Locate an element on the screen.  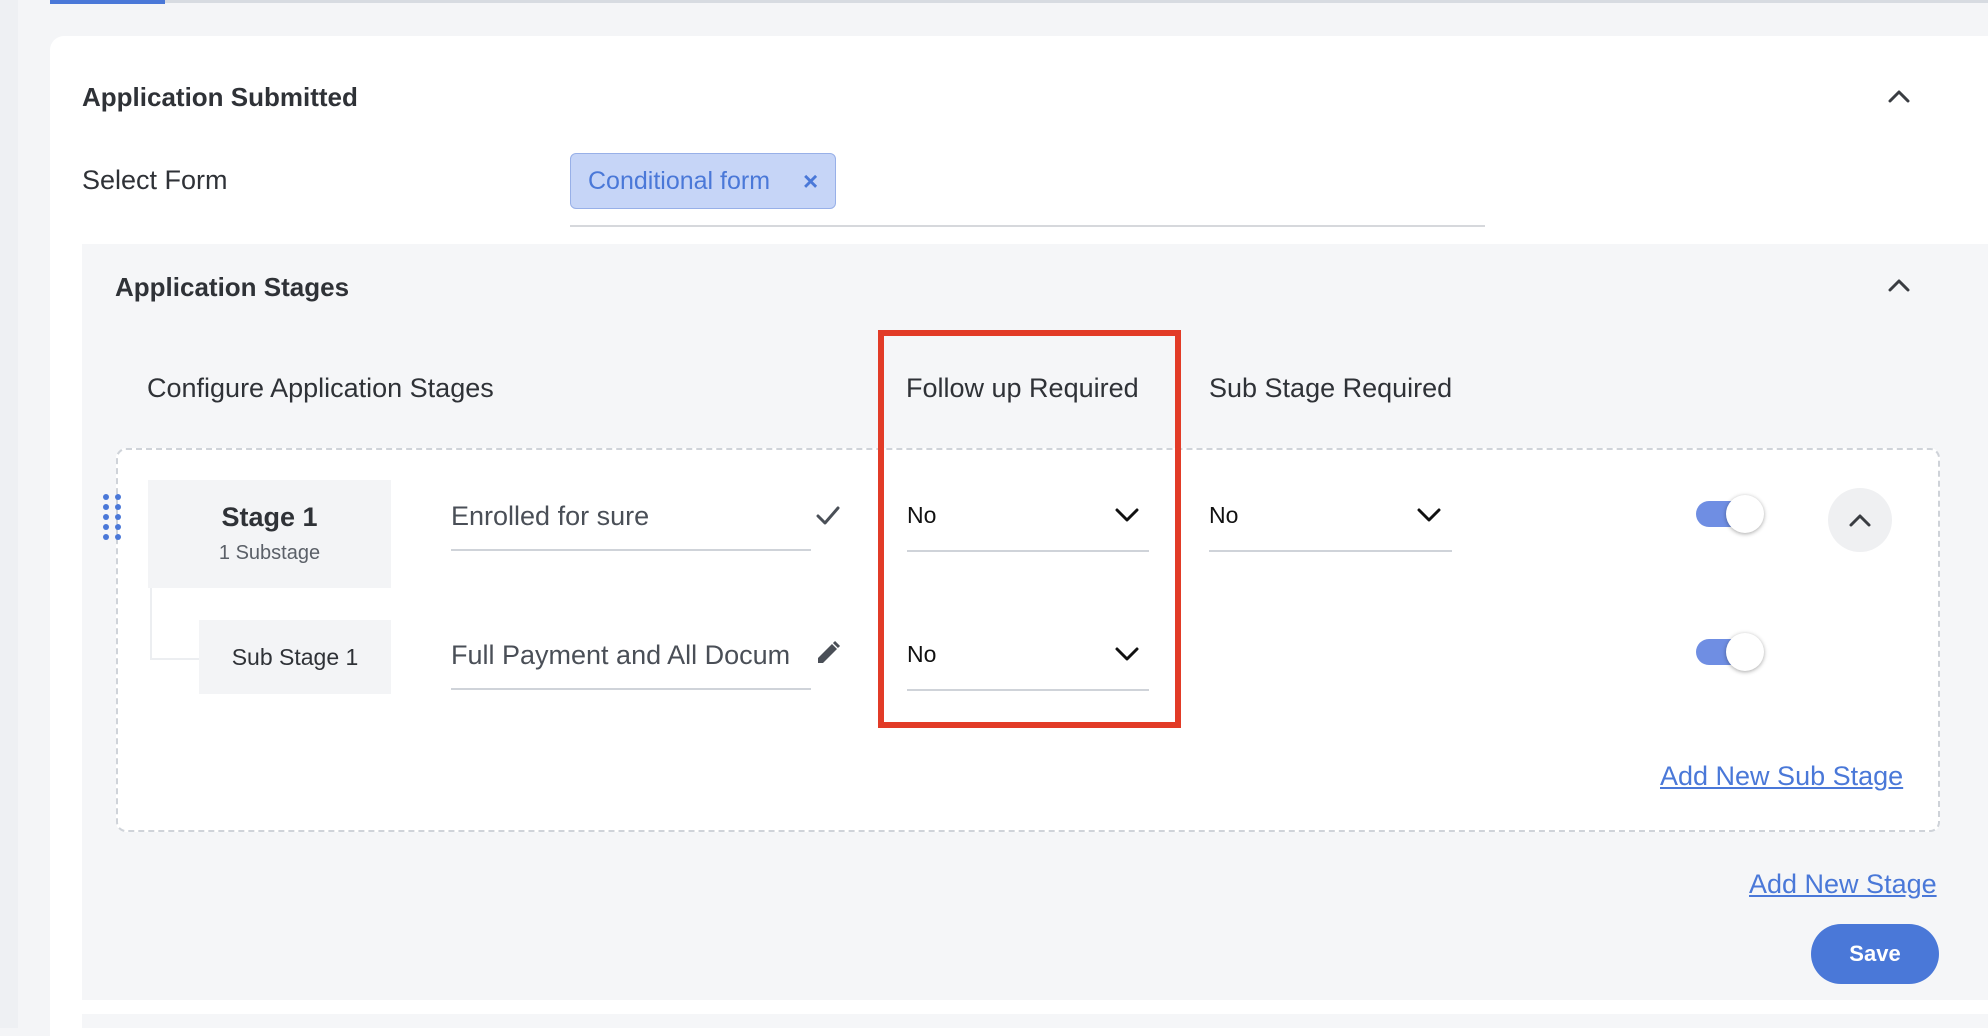
active-tab-indicator is located at coordinates (107, 2).